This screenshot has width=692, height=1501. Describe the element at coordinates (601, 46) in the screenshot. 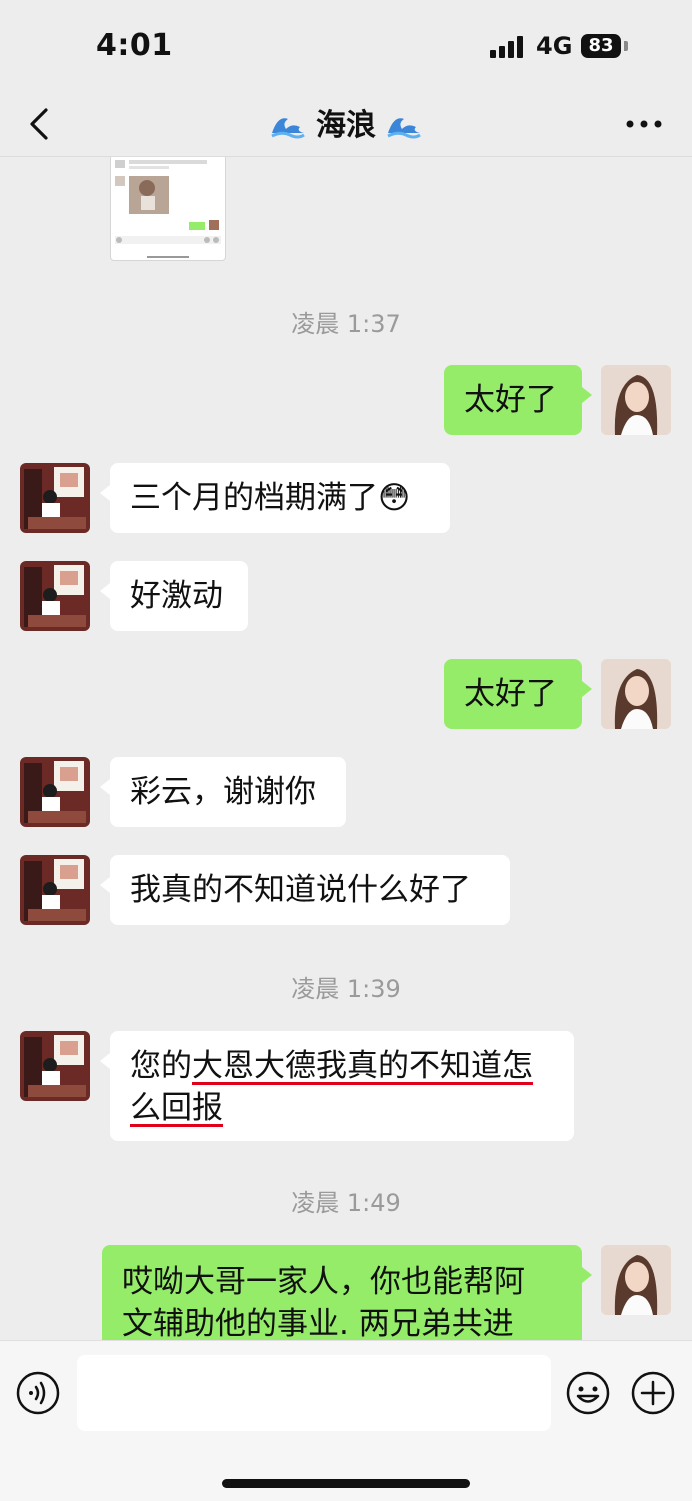

I see `battery-icon: 83` at that location.